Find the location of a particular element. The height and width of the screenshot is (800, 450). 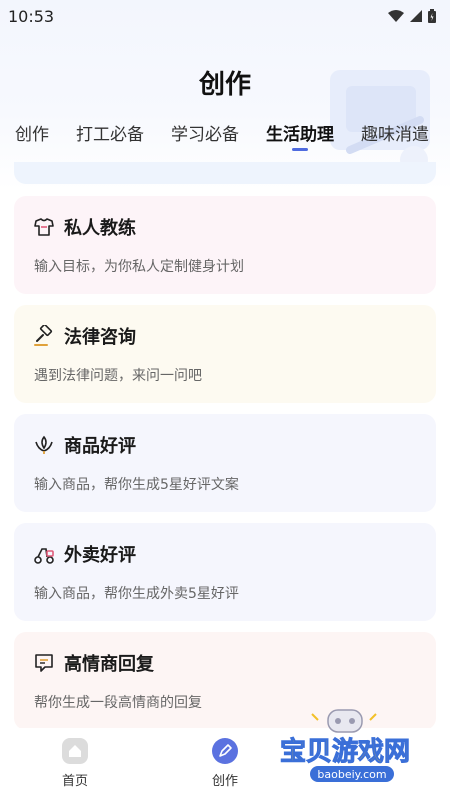

tab-work-essentials: 打工必备 is located at coordinates (110, 130).